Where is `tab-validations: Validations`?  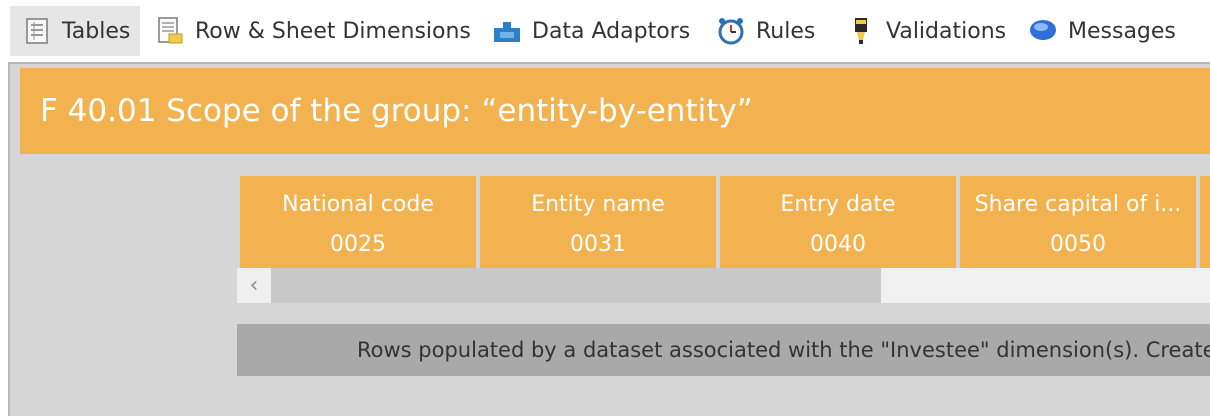
tab-validations: Validations is located at coordinates (926, 31).